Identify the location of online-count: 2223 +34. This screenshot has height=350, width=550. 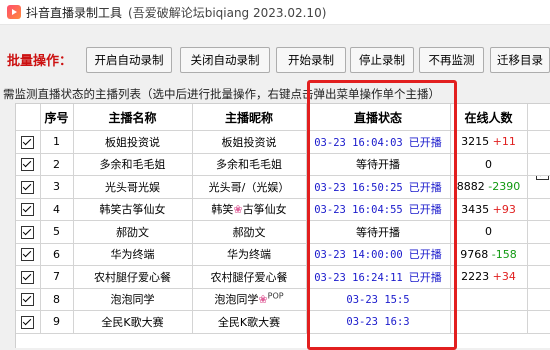
(489, 277).